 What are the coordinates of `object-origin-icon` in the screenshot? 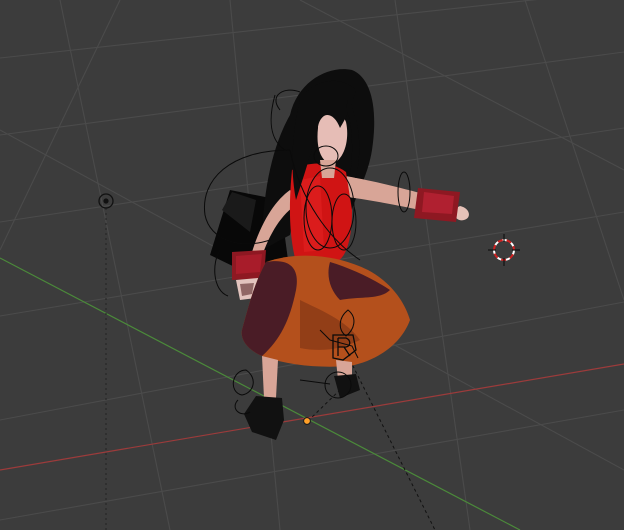 It's located at (307, 421).